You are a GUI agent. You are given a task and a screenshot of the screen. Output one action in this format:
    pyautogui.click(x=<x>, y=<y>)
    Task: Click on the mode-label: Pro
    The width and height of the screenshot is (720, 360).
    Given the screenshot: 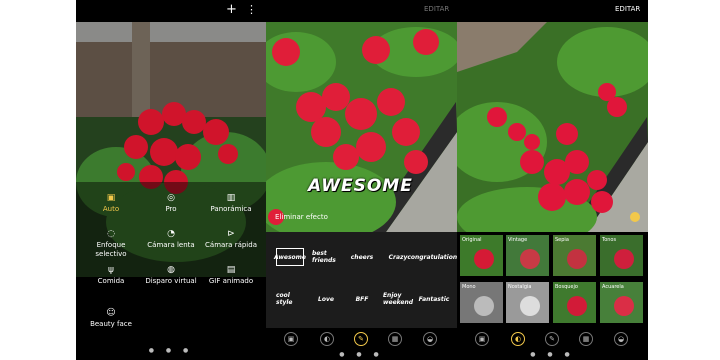 What is the action you would take?
    pyautogui.click(x=171, y=209)
    